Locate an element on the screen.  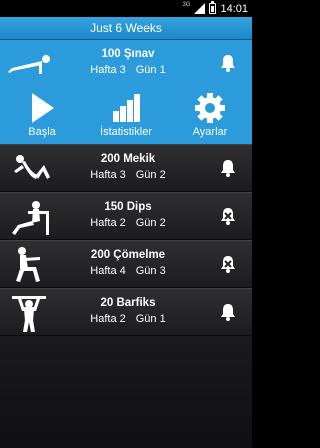
battery-icon is located at coordinates (213, 7).